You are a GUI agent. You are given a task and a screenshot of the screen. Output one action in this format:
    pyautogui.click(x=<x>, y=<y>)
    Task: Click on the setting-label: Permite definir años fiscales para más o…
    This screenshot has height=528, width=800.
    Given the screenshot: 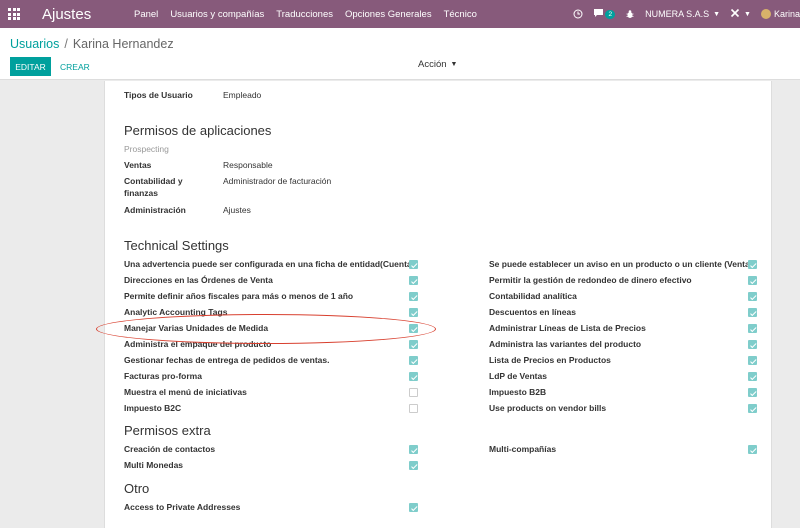 What is the action you would take?
    pyautogui.click(x=239, y=296)
    